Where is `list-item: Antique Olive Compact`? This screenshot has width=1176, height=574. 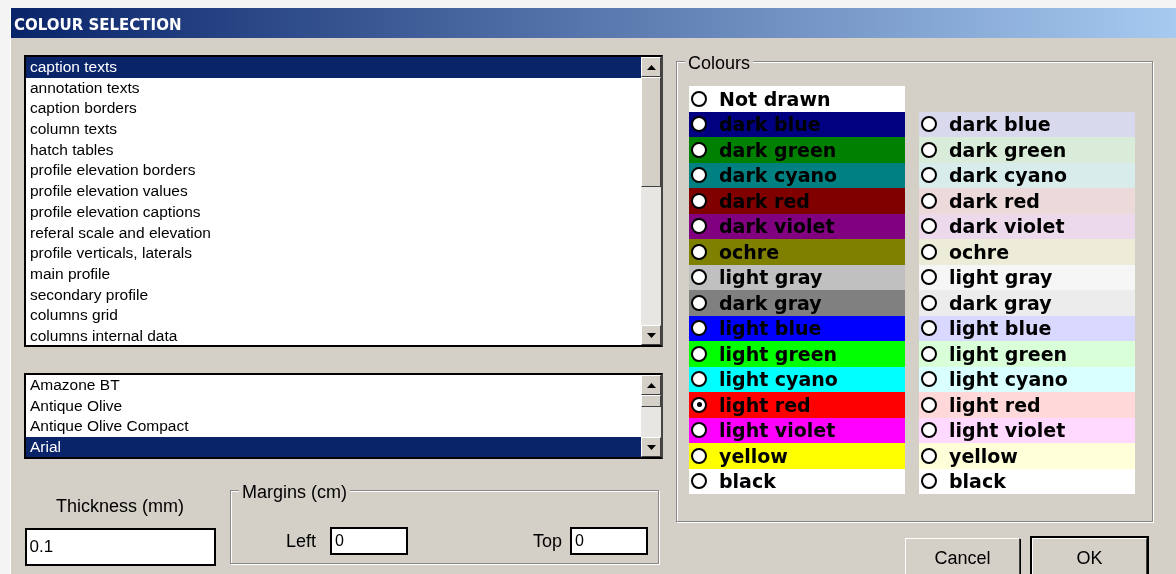
list-item: Antique Olive Compact is located at coordinates (333, 427).